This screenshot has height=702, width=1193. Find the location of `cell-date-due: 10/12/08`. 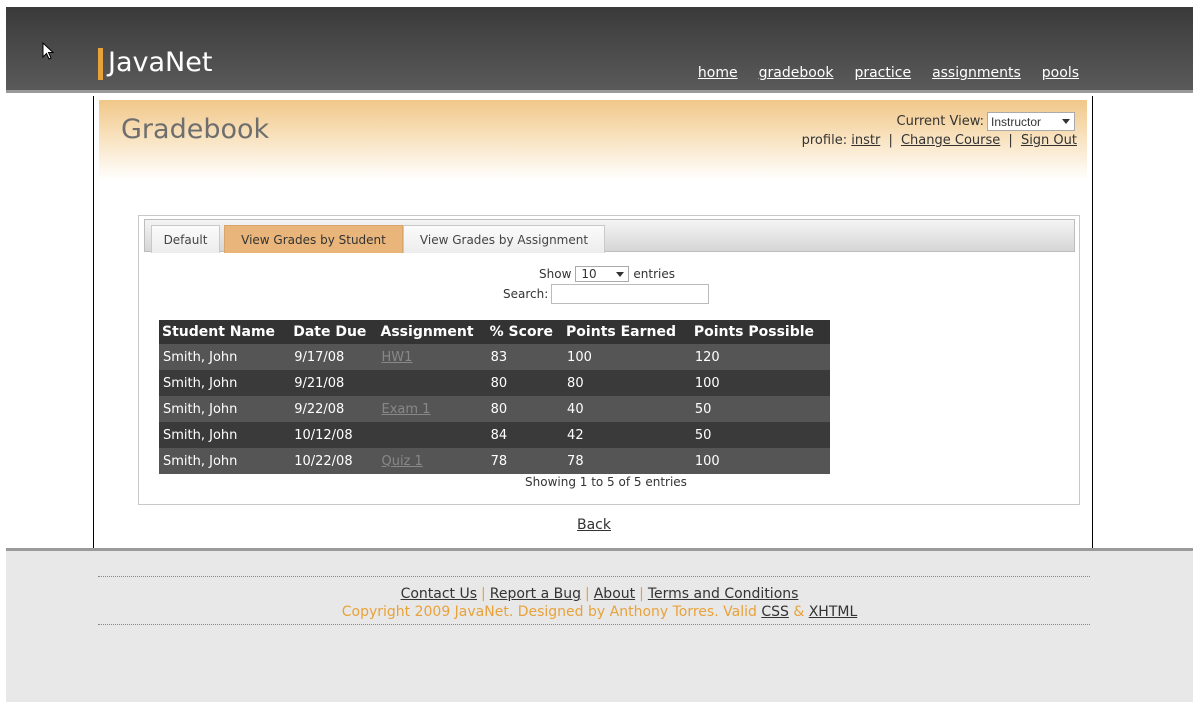

cell-date-due: 10/12/08 is located at coordinates (334, 435).